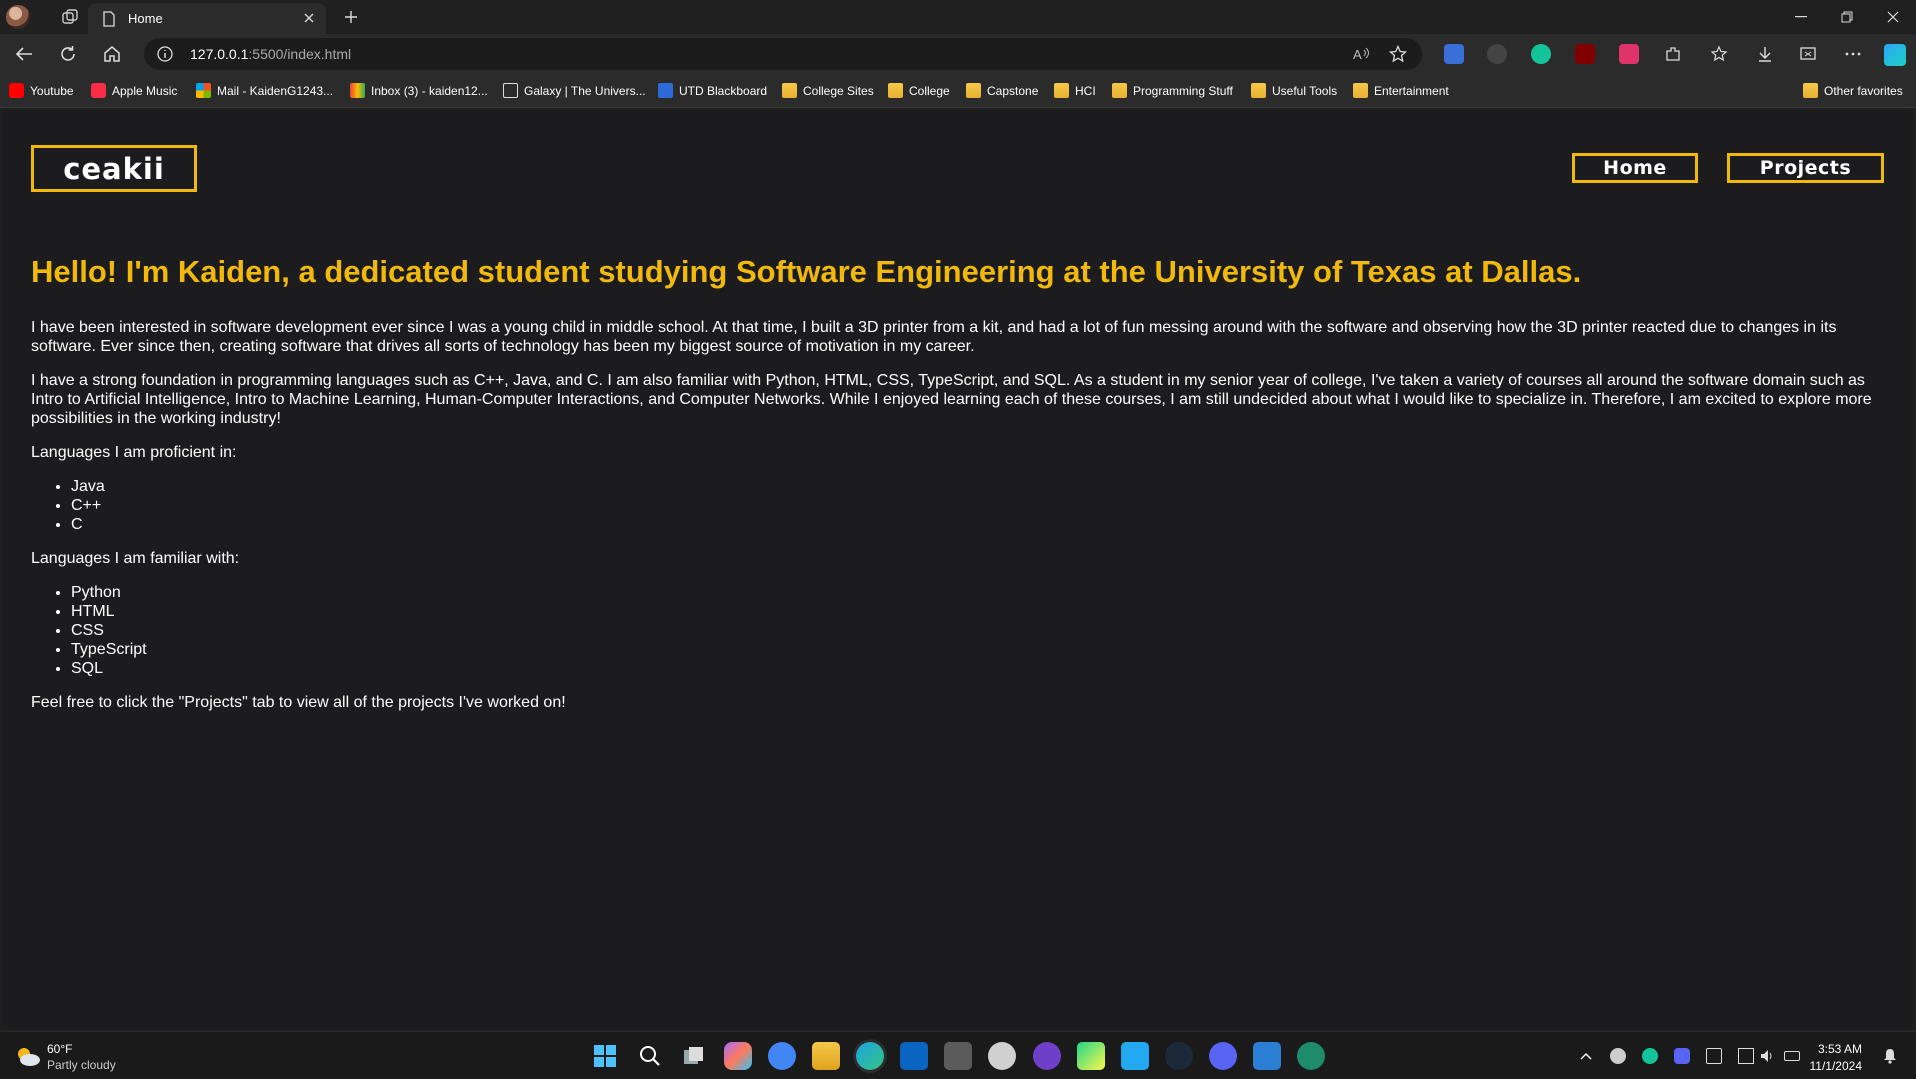 Image resolution: width=1916 pixels, height=1079 pixels. I want to click on edge-icon, so click(870, 1056).